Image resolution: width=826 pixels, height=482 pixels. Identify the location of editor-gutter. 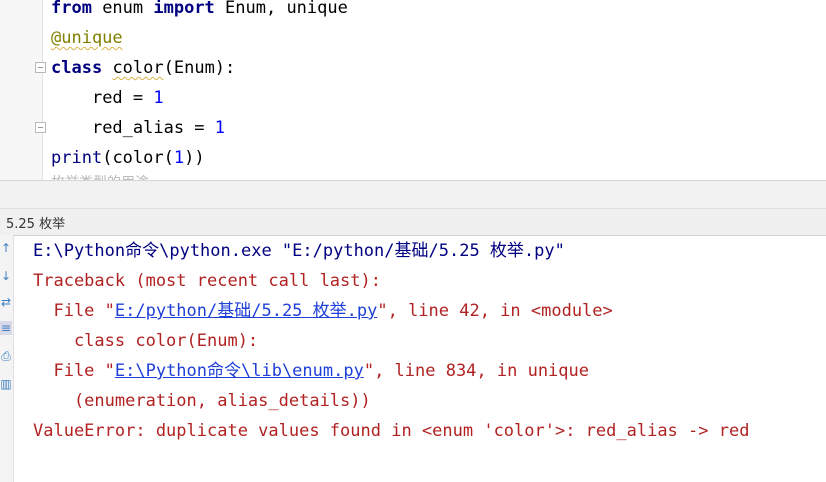
(21, 90).